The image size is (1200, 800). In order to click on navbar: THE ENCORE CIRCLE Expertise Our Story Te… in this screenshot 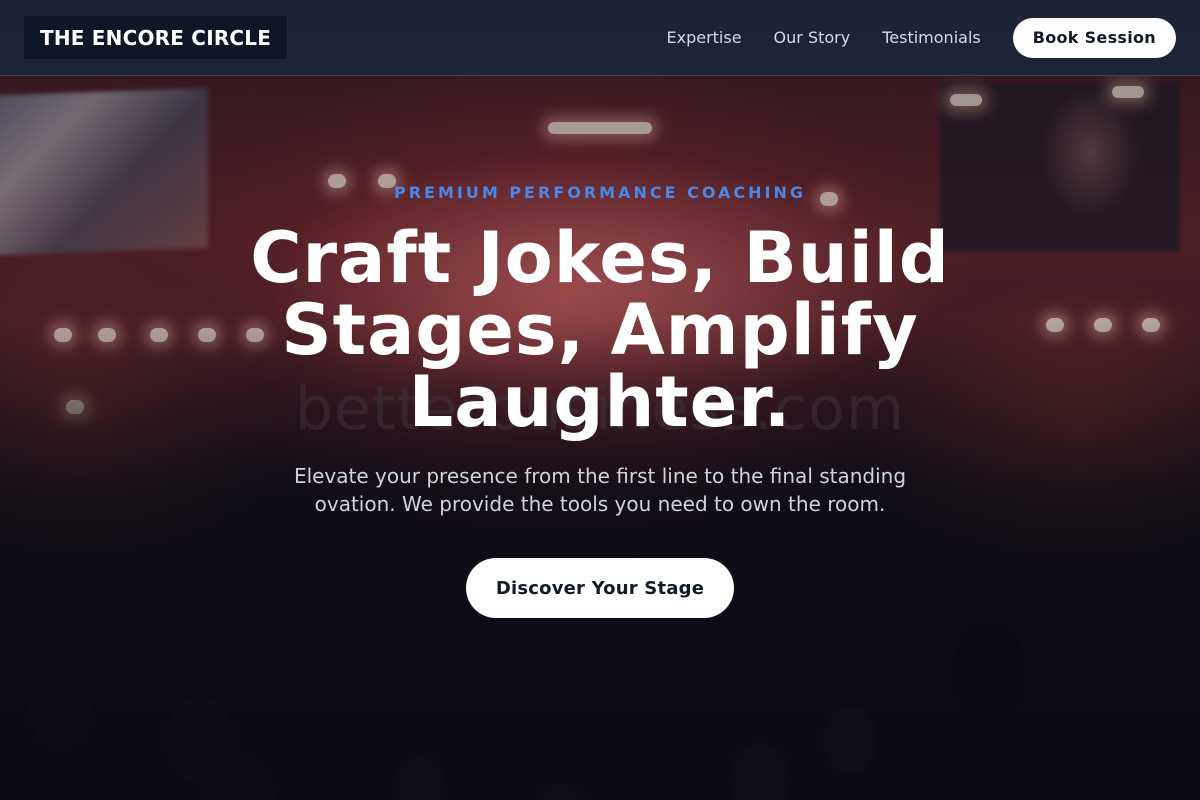, I will do `click(600, 38)`.